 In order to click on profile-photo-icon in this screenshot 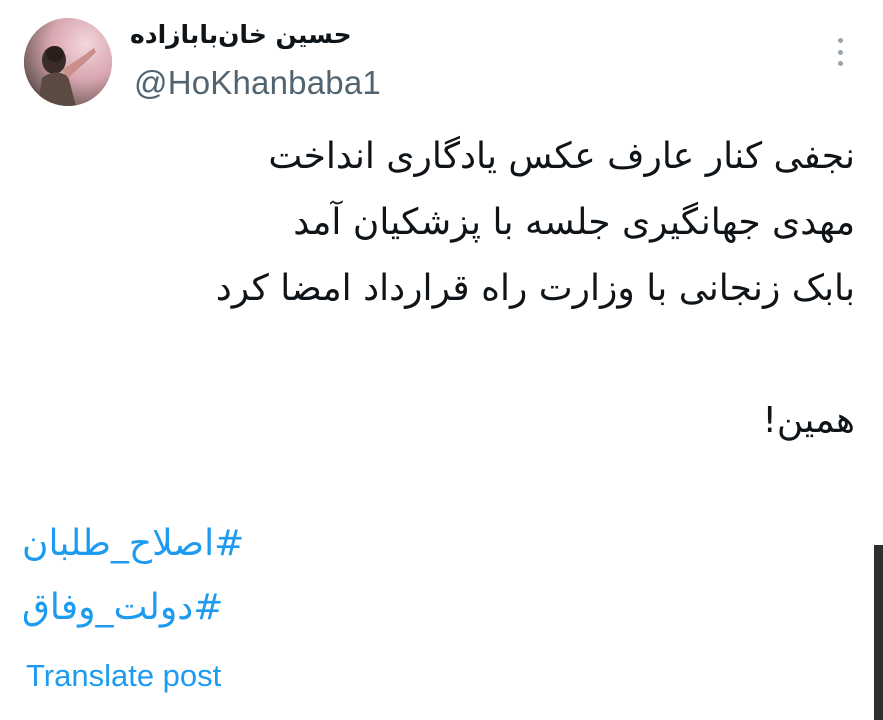, I will do `click(68, 62)`.